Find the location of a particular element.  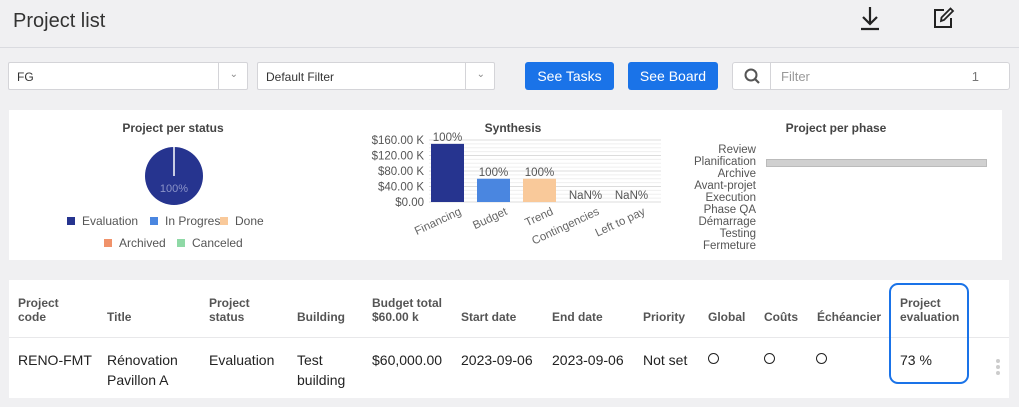

phase-label: Démarrage is located at coordinates (727, 222).